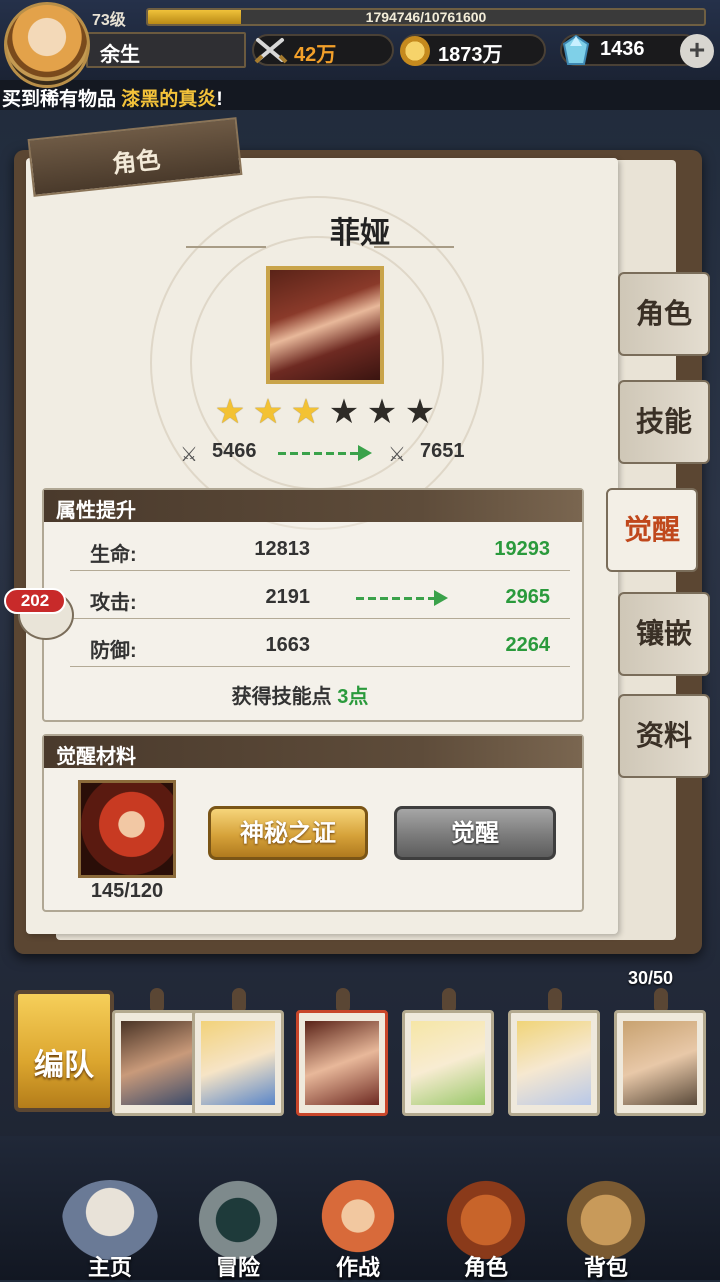 This screenshot has width=720, height=1282. I want to click on tab-skills: 技能, so click(664, 422).